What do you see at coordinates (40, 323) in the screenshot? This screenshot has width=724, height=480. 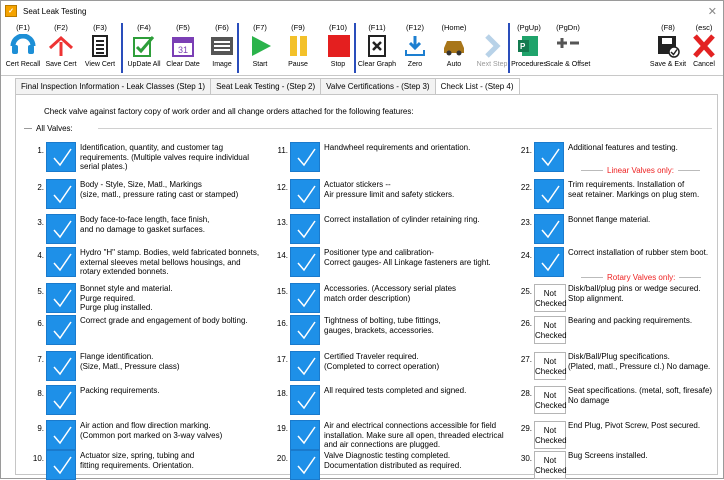 I see `item-number: 6.` at bounding box center [40, 323].